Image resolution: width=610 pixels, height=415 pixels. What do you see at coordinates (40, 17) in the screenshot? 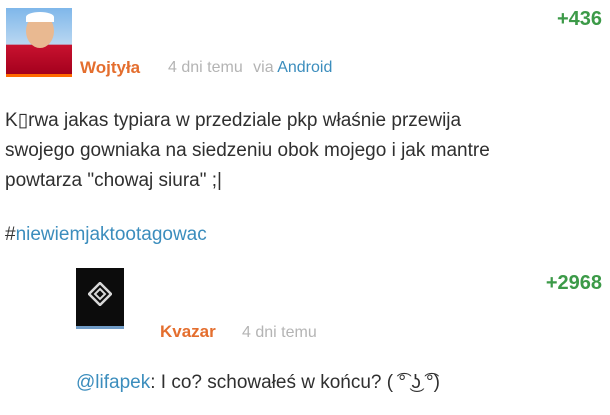
I see `portrait-cap` at bounding box center [40, 17].